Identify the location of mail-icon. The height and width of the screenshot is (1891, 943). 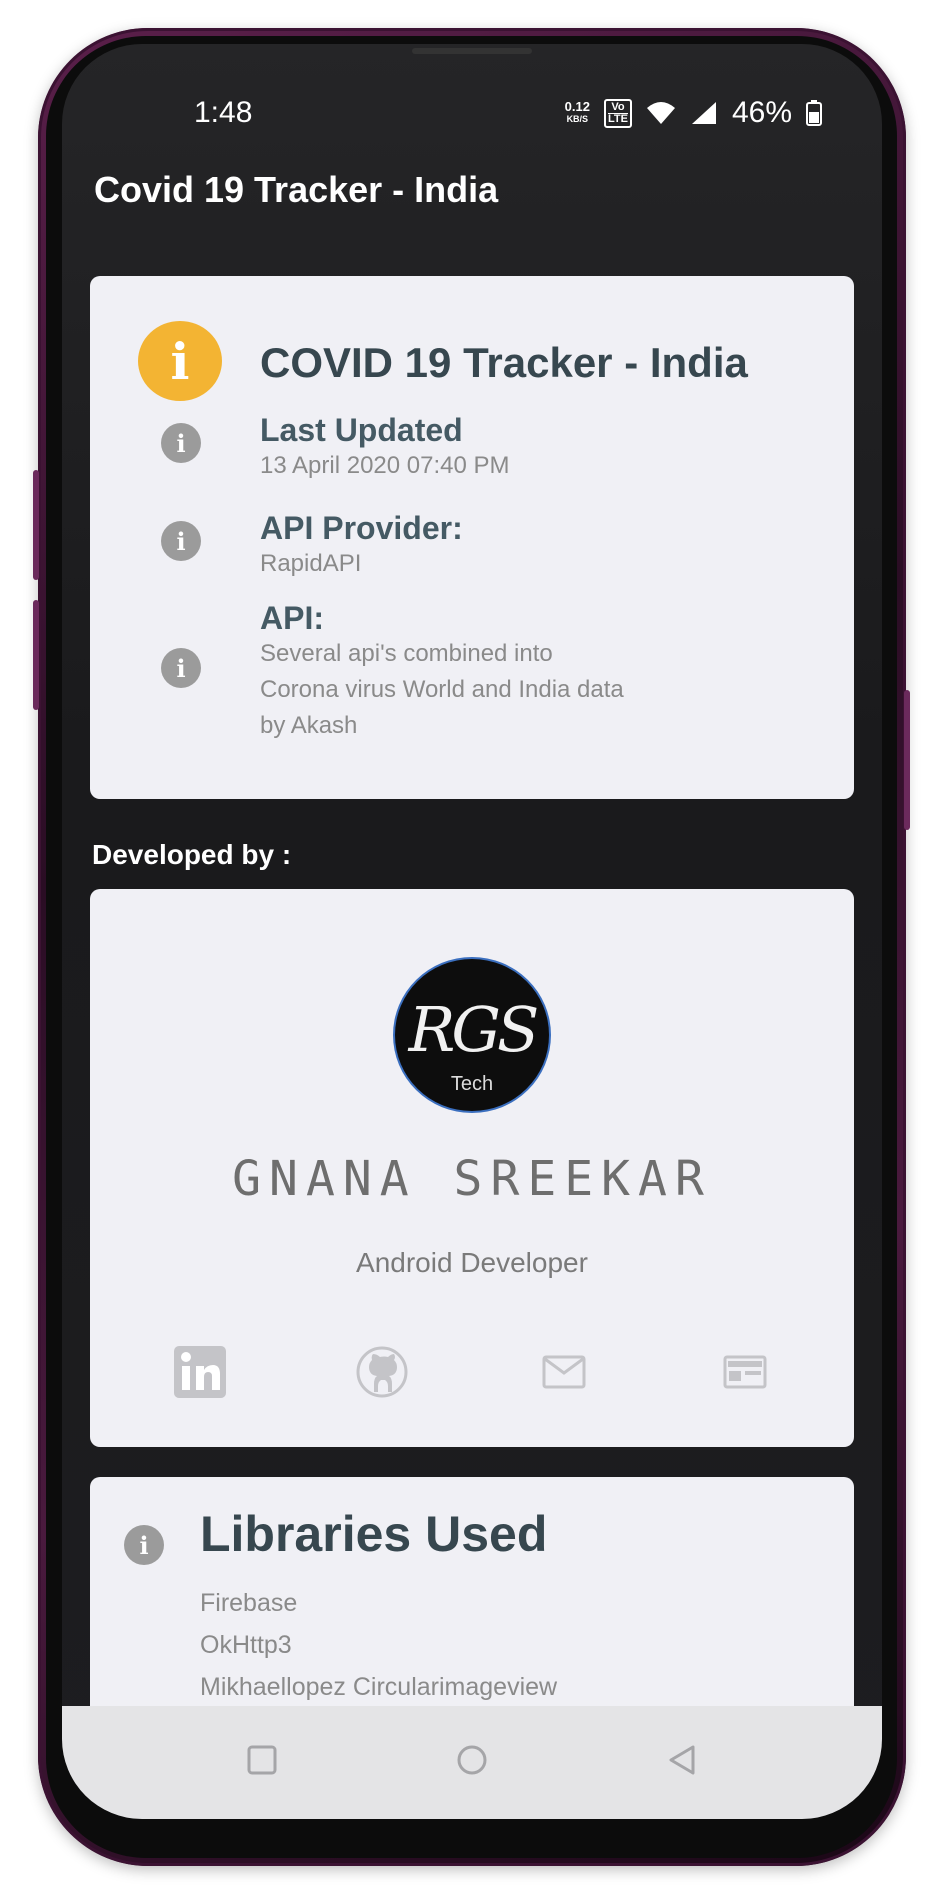
(564, 1372).